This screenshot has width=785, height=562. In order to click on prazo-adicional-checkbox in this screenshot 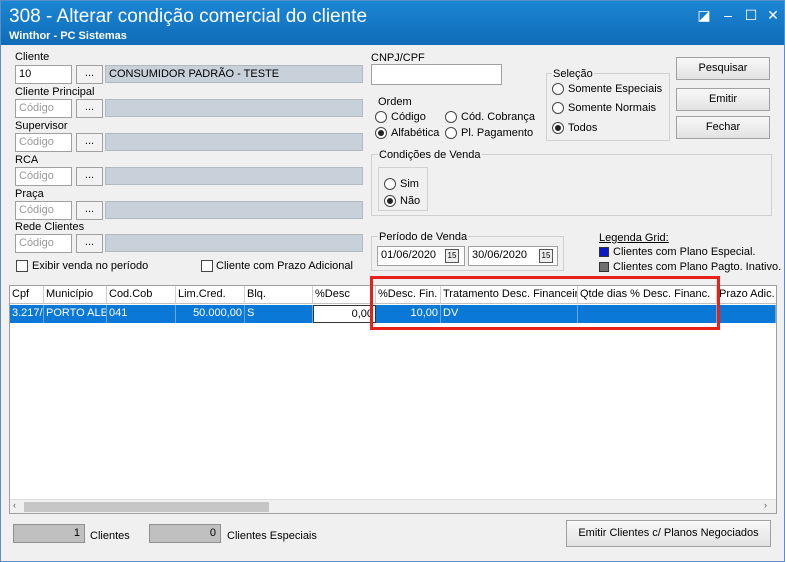, I will do `click(207, 266)`.